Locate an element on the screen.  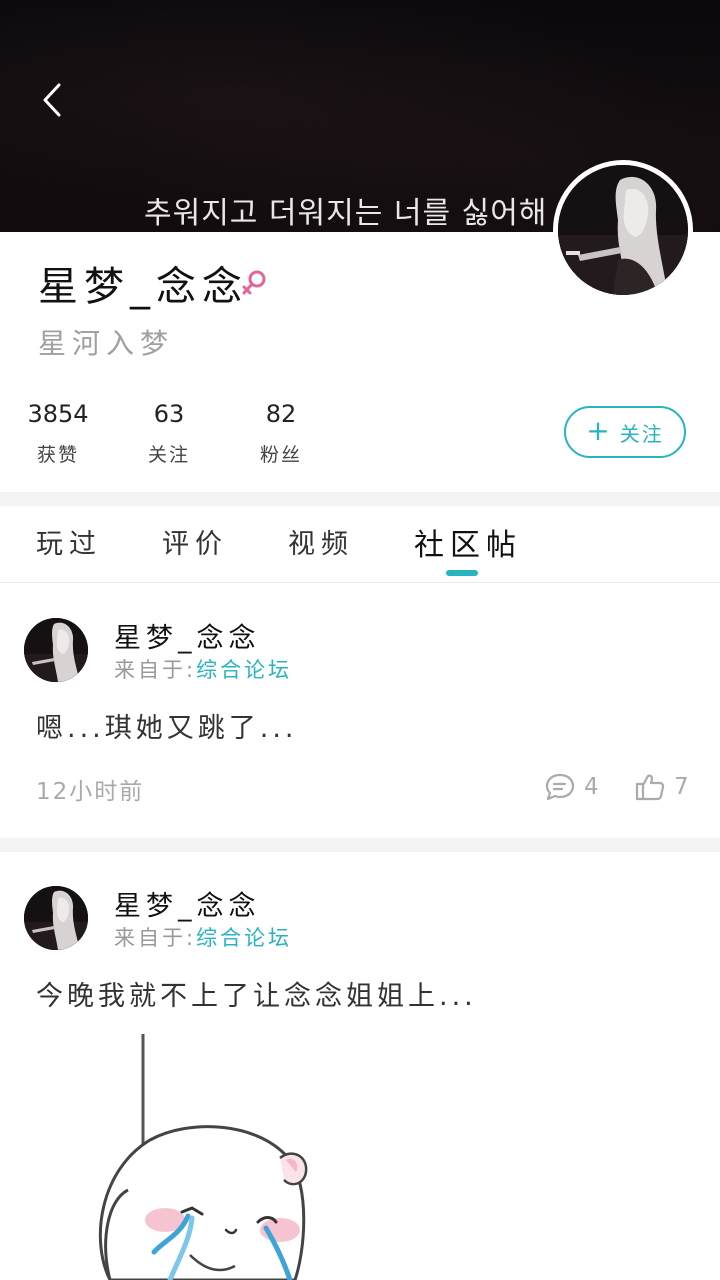
stat-value: 63 is located at coordinates (169, 414).